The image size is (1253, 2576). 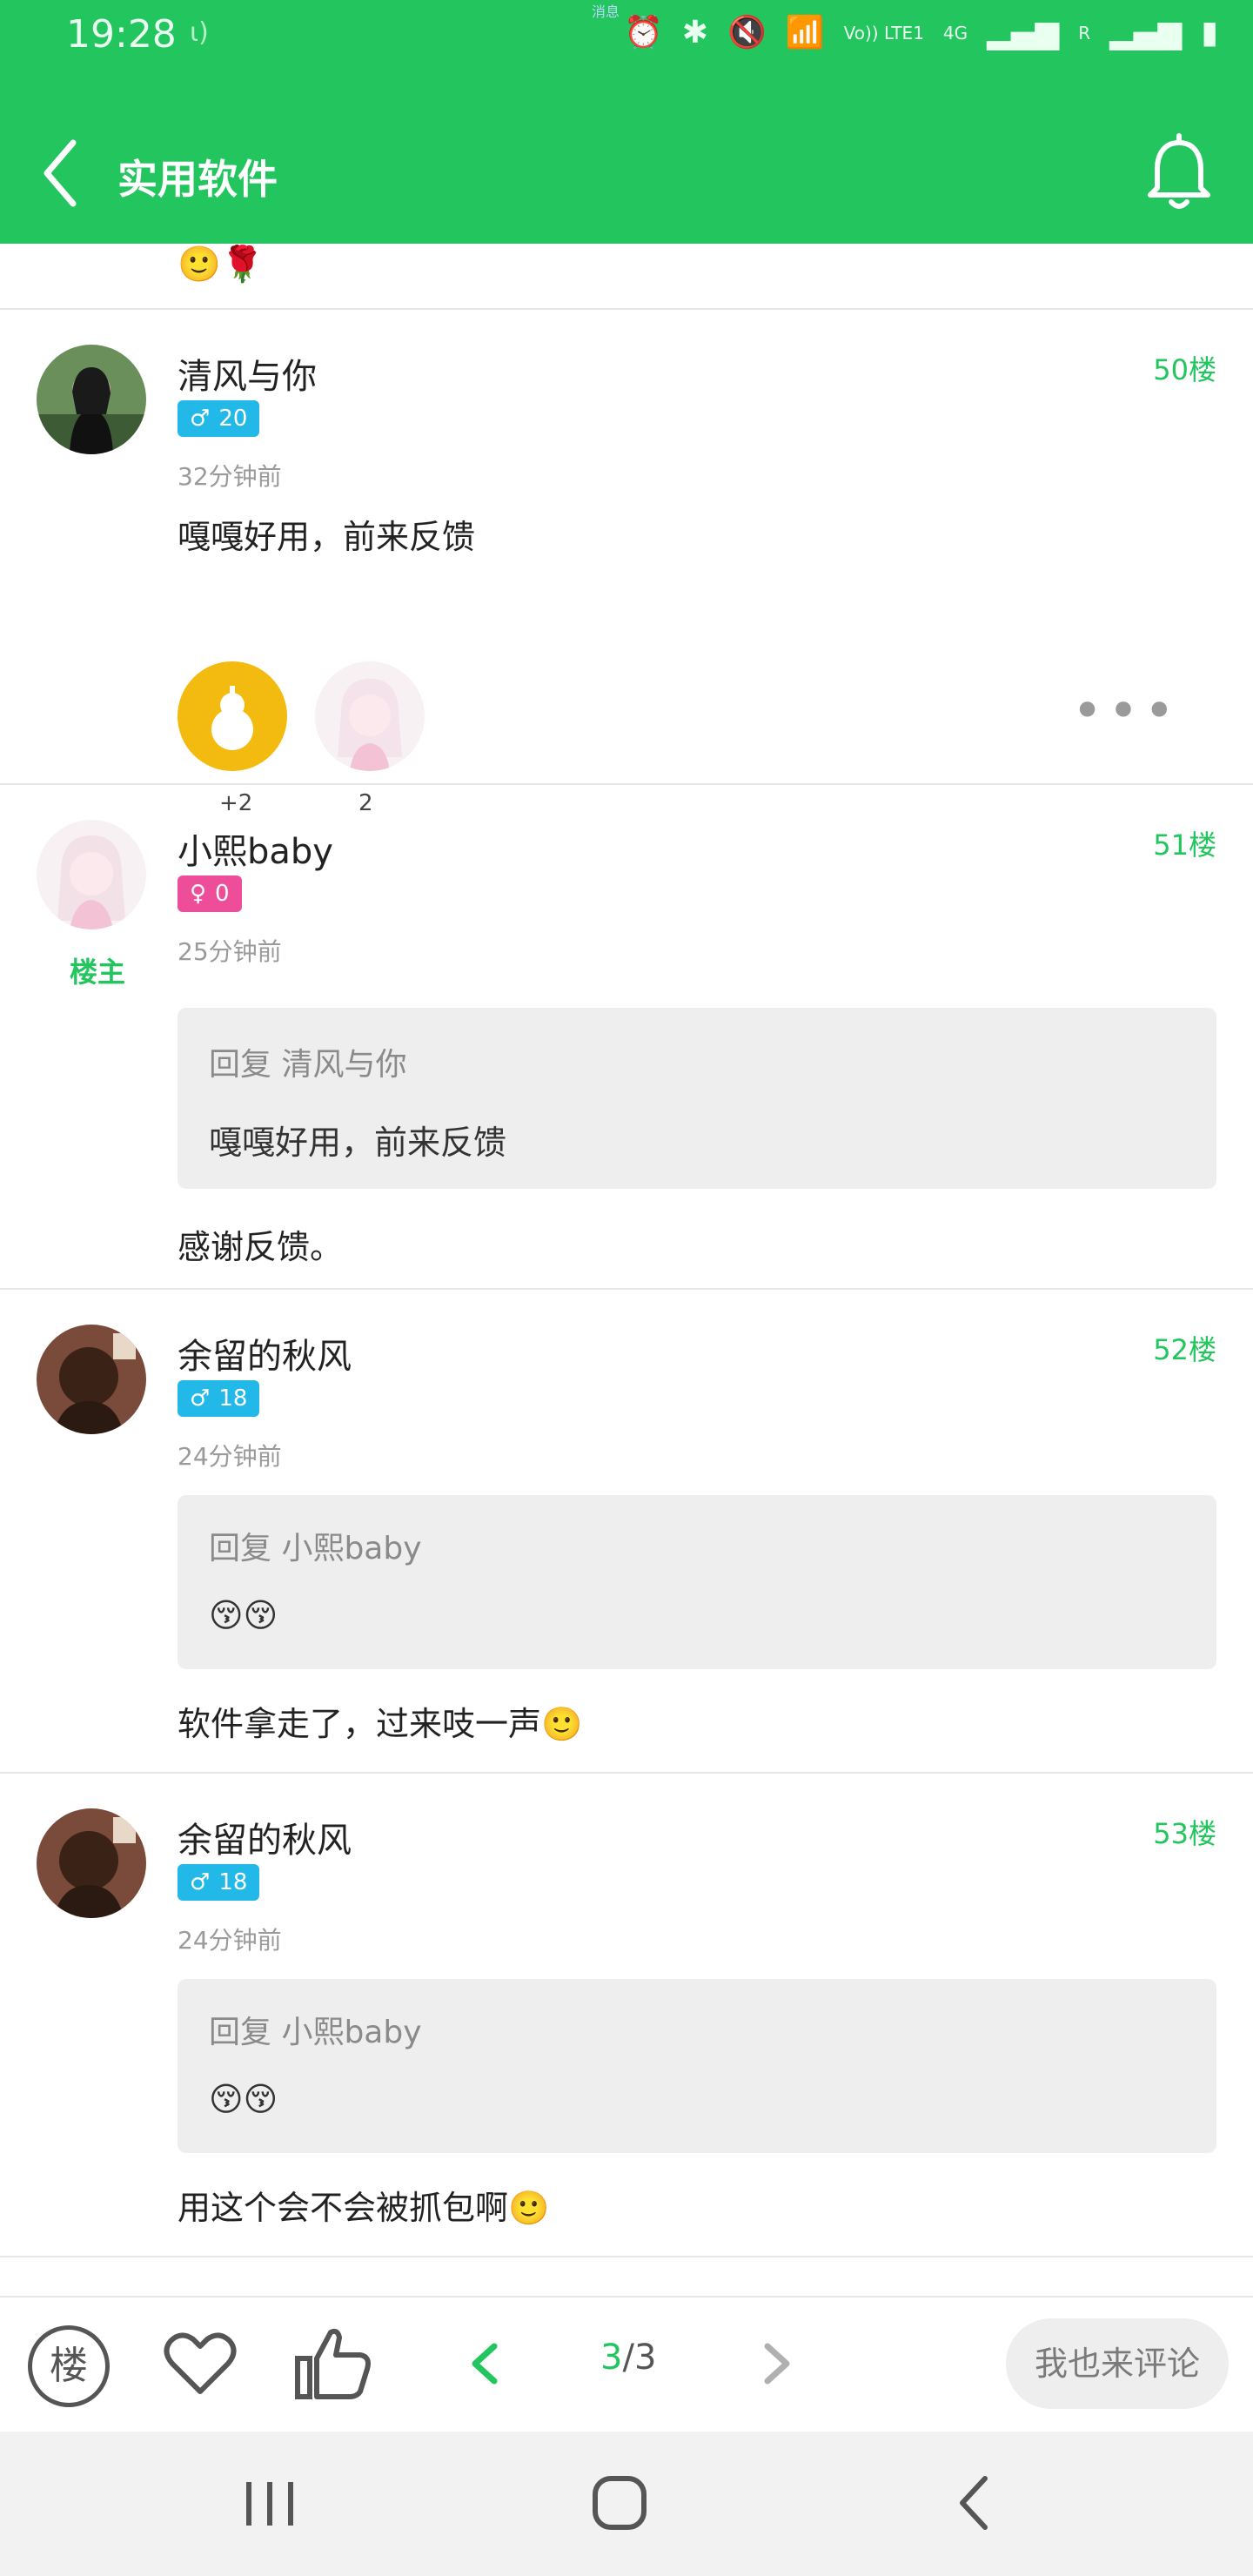 What do you see at coordinates (955, 34) in the screenshot?
I see `net-type-label: 4G` at bounding box center [955, 34].